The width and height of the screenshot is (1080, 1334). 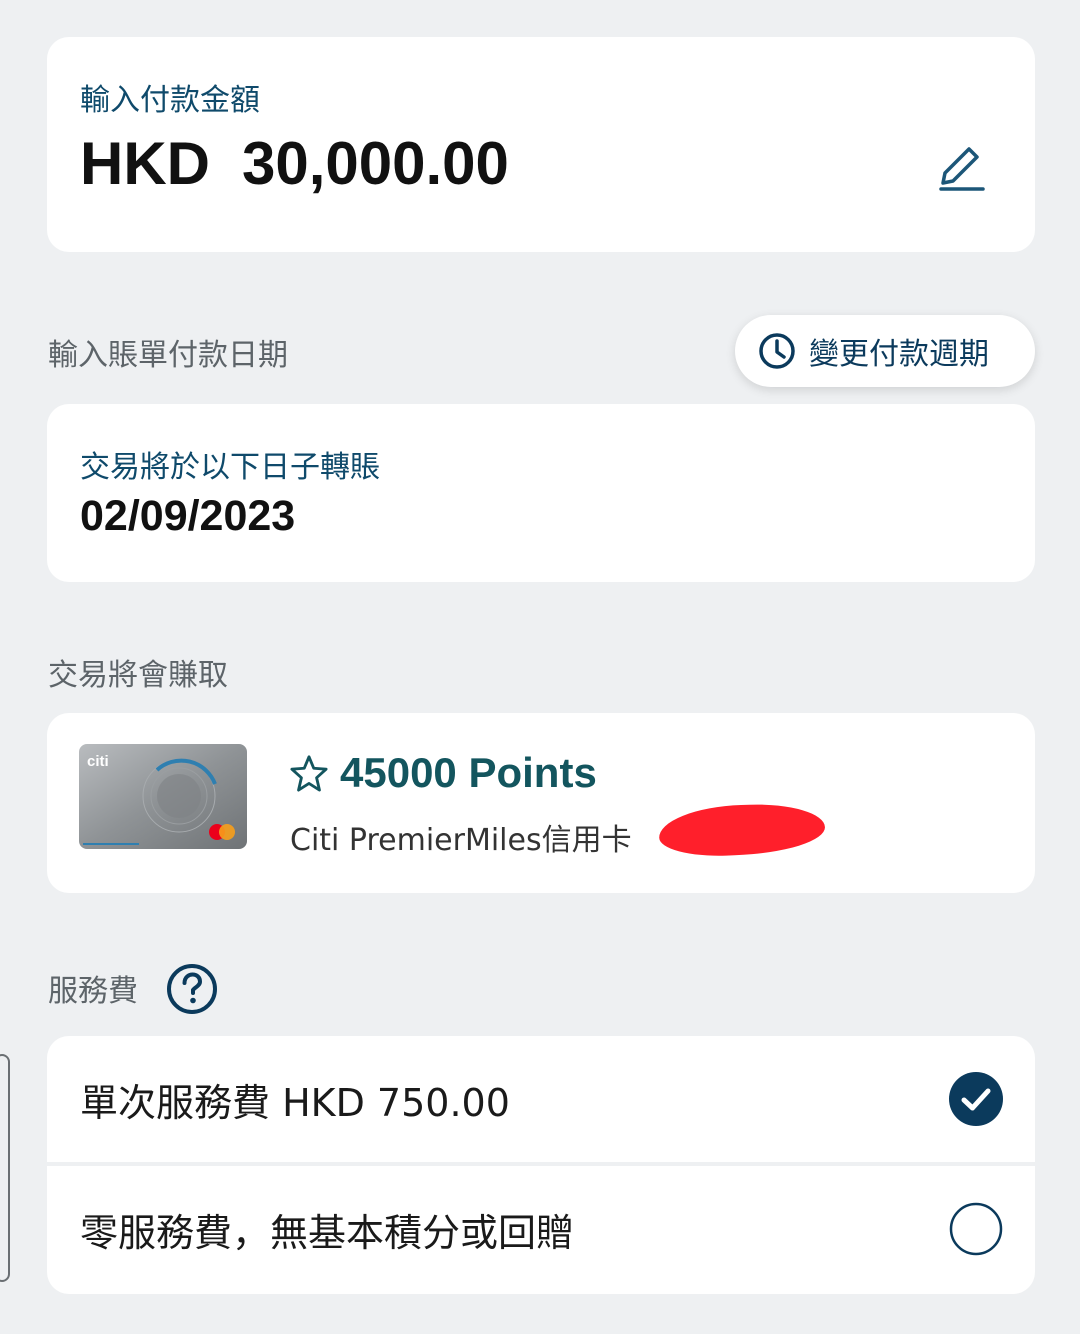 What do you see at coordinates (541, 803) in the screenshot?
I see `rewards-card: citi 45000 Points Citi PremierMiles信用卡` at bounding box center [541, 803].